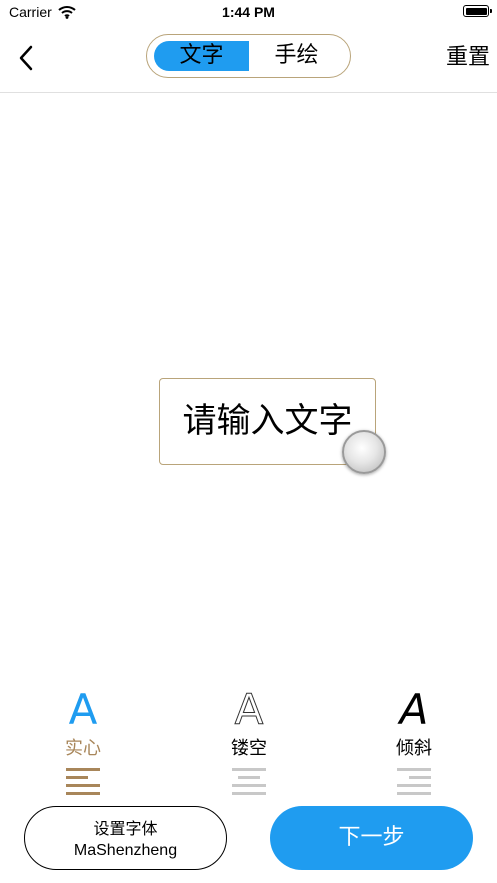 This screenshot has height=883, width=497. Describe the element at coordinates (249, 709) in the screenshot. I see `hollow-a-icon: A` at that location.